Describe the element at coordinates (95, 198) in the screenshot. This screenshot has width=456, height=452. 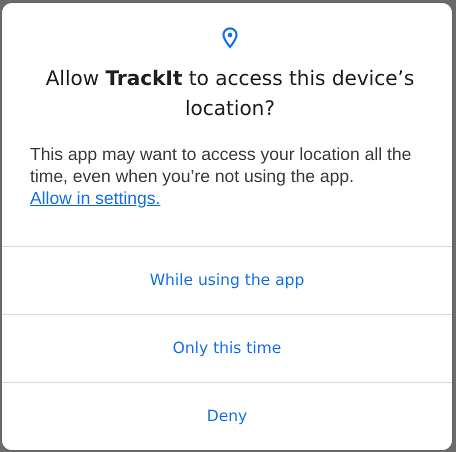
I see `settings-link: Allow in settings.` at that location.